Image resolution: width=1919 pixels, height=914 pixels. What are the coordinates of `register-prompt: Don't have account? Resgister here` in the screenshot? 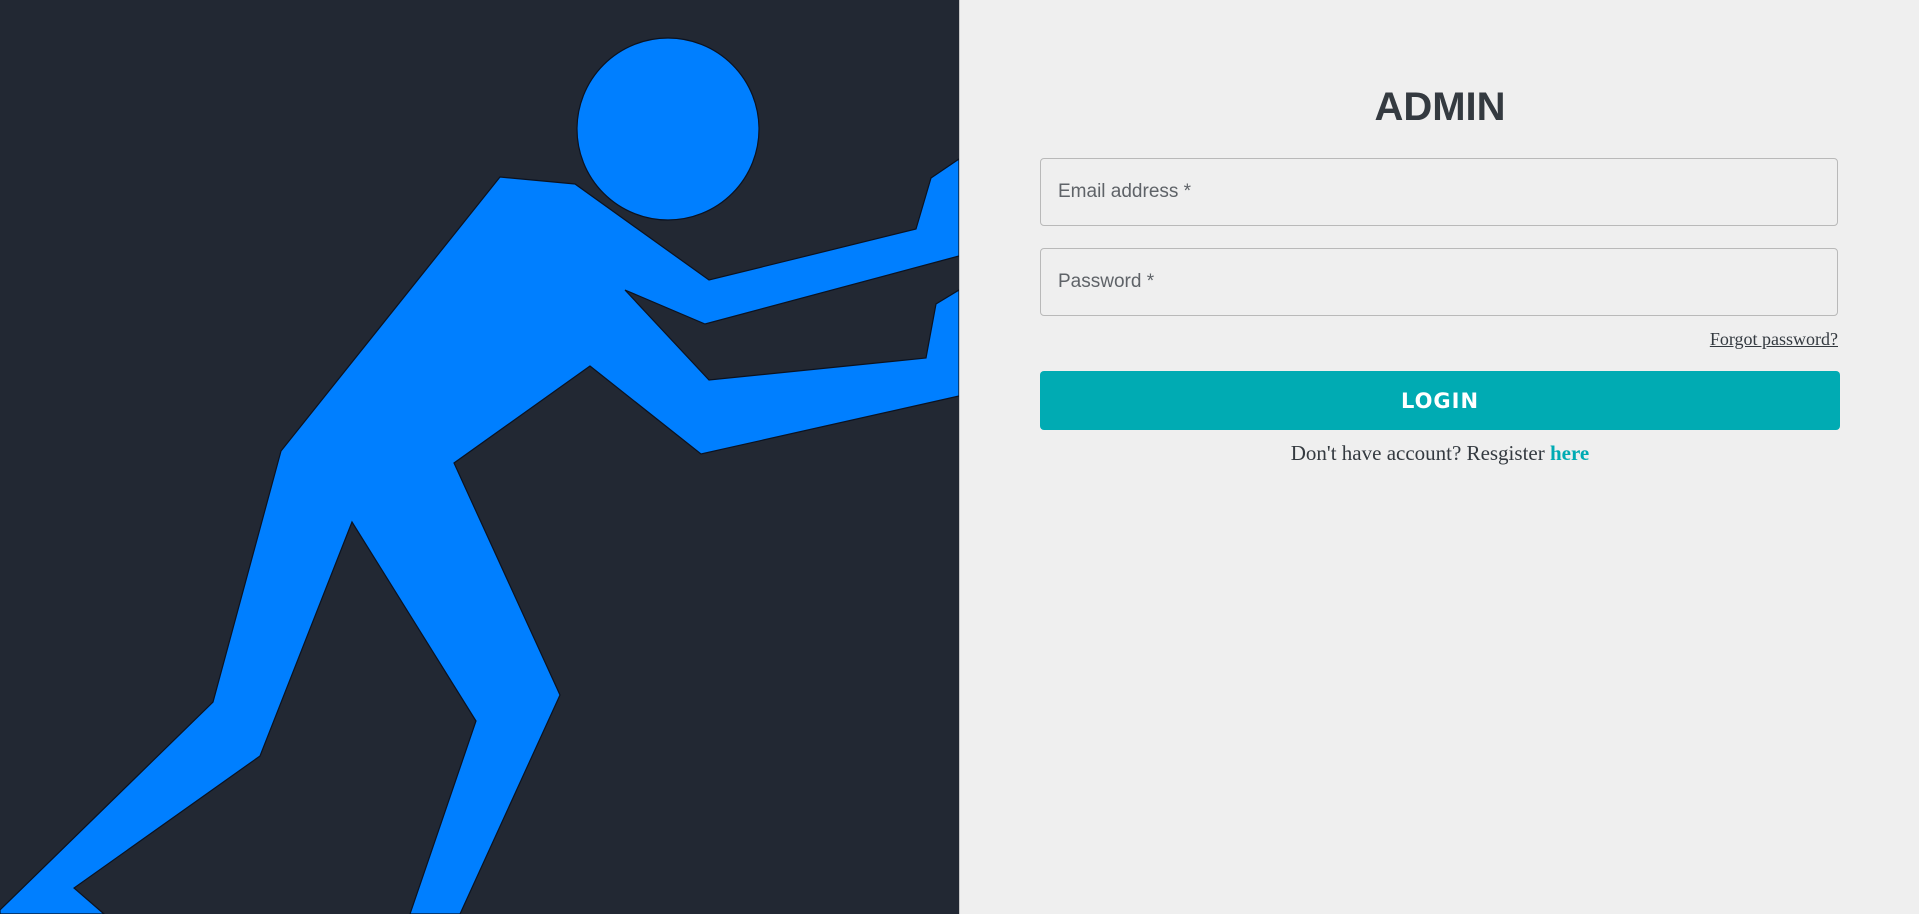 It's located at (1440, 453).